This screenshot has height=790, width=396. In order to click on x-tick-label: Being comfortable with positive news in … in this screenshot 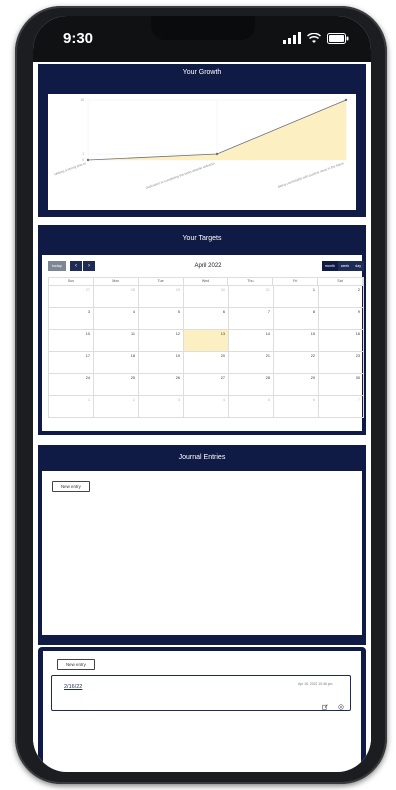, I will do `click(310, 175)`.